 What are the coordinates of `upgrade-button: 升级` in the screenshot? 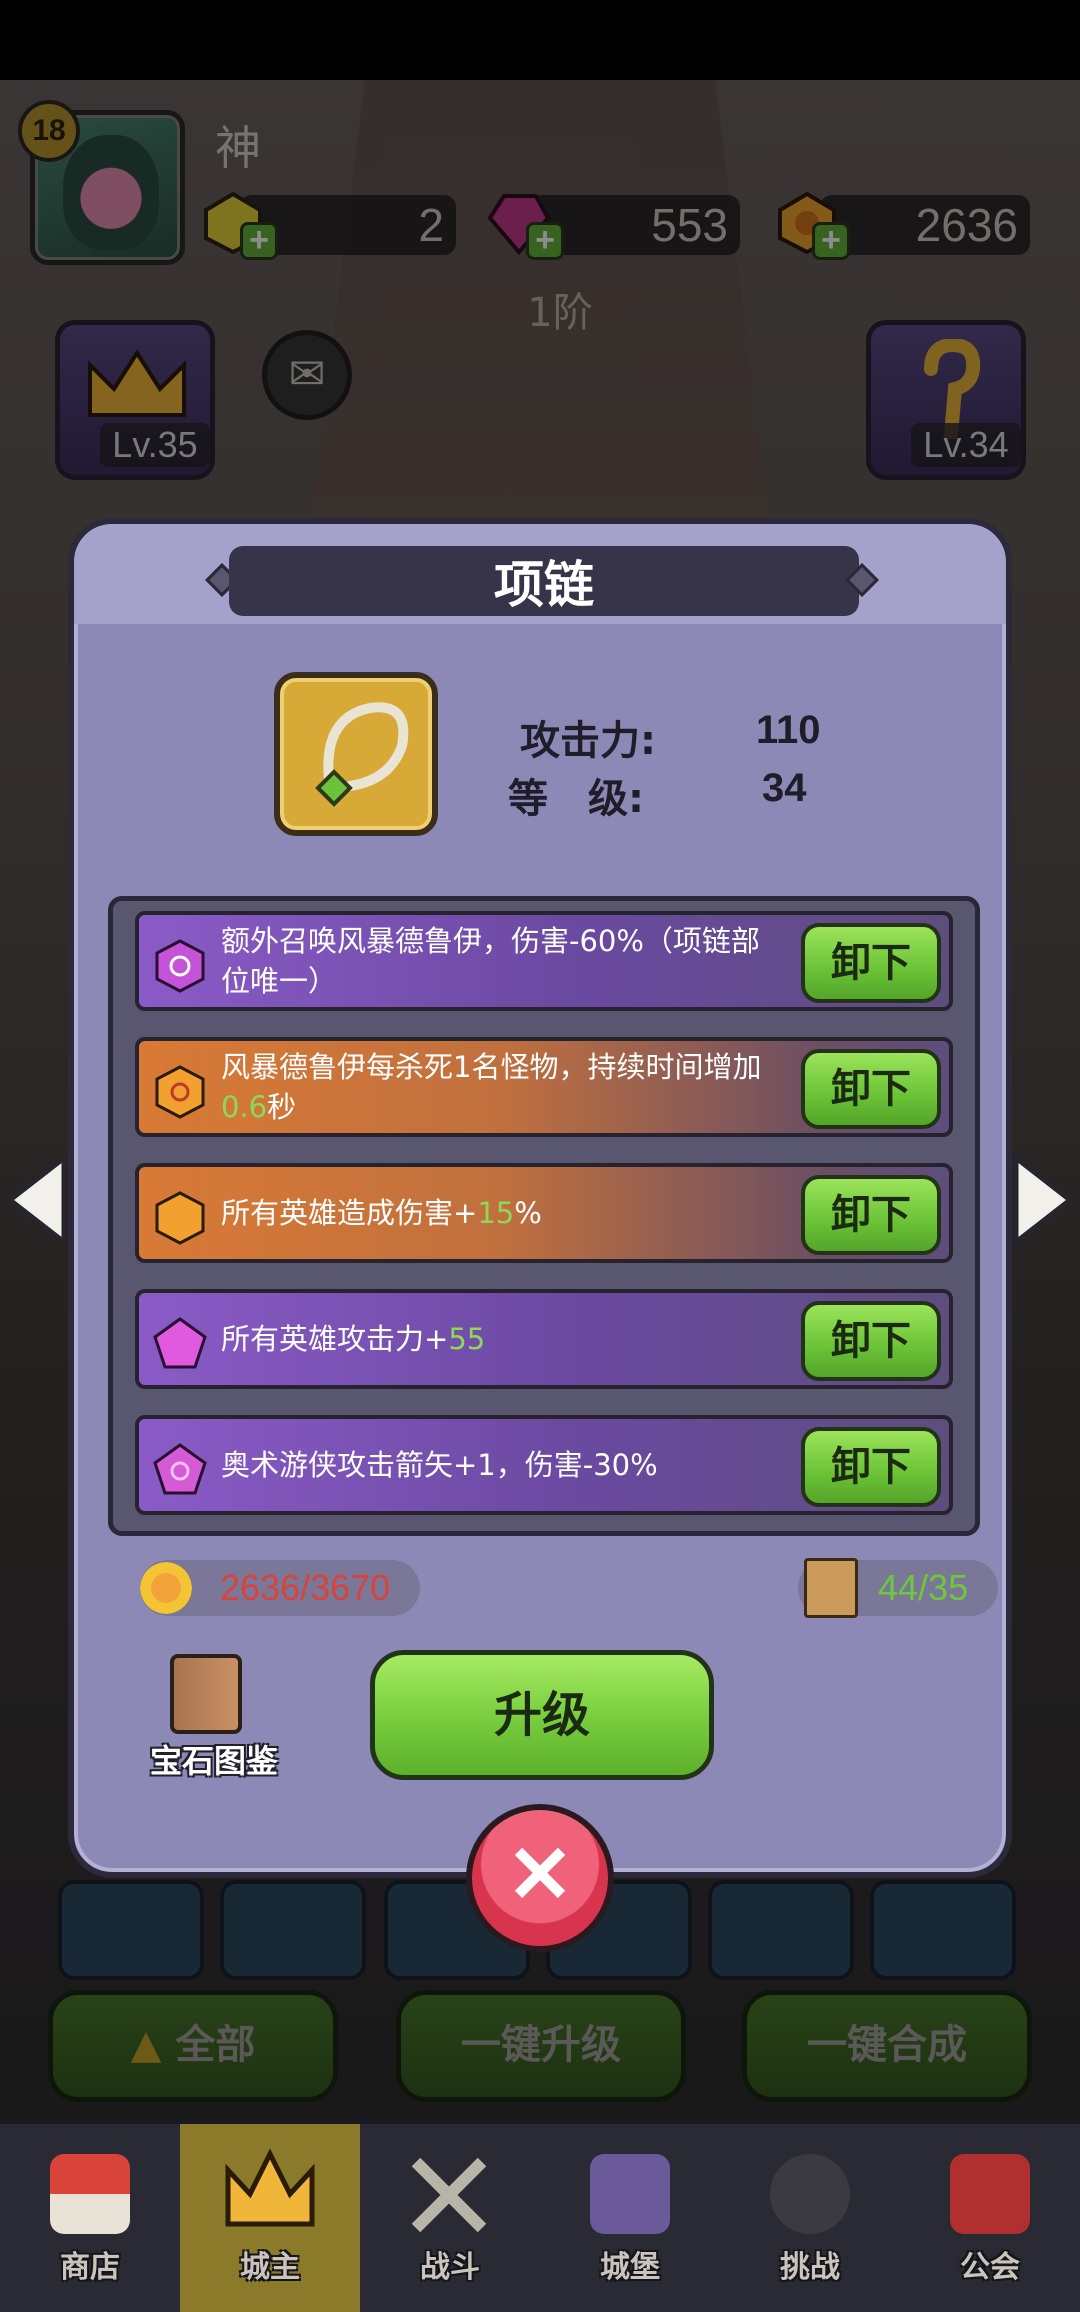 It's located at (542, 1715).